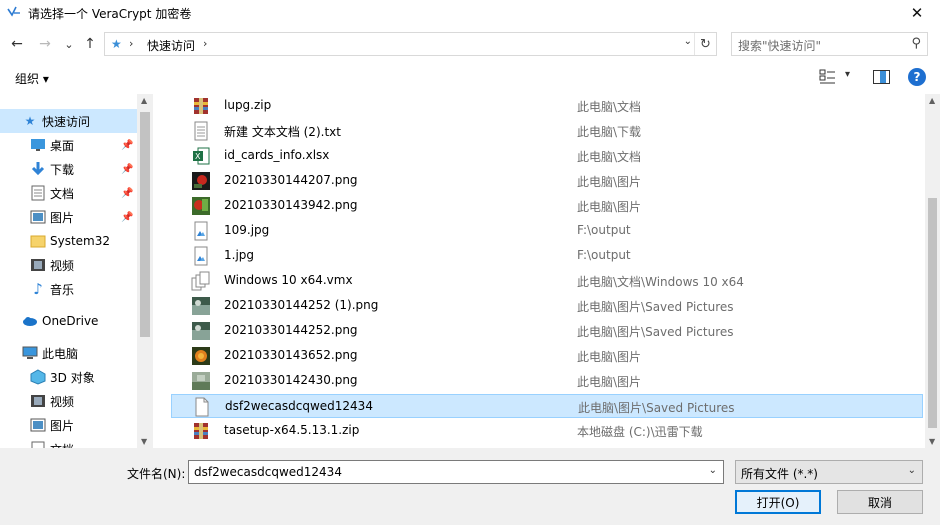 The image size is (940, 525). I want to click on desktop-icon, so click(38, 145).